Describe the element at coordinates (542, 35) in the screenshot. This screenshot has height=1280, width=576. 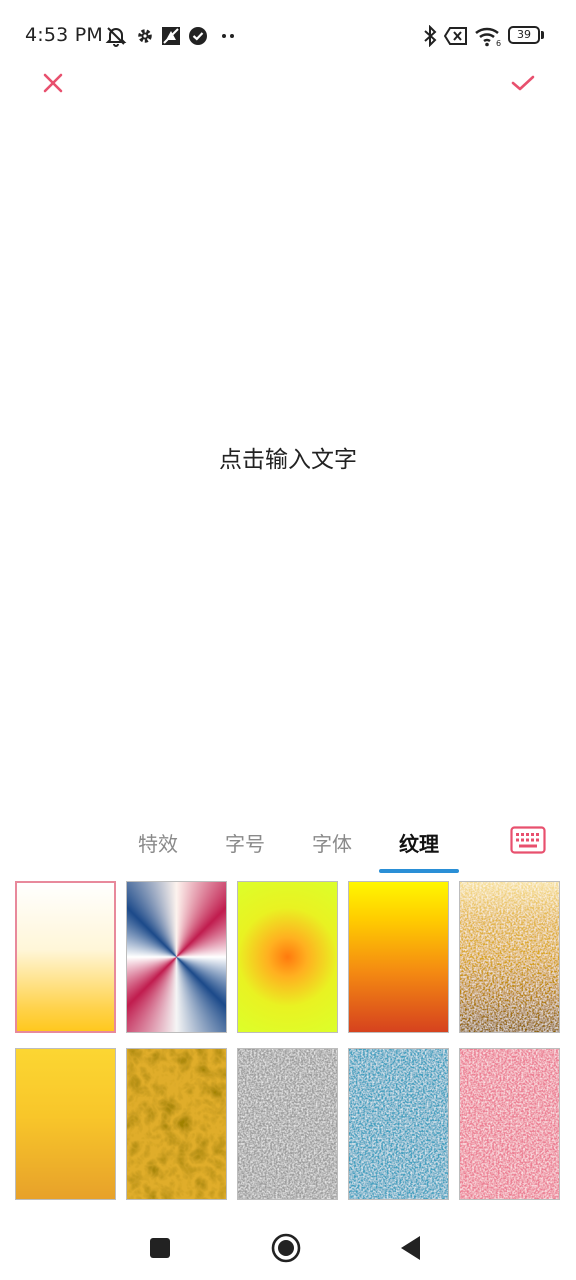
I see `battery-tip` at that location.